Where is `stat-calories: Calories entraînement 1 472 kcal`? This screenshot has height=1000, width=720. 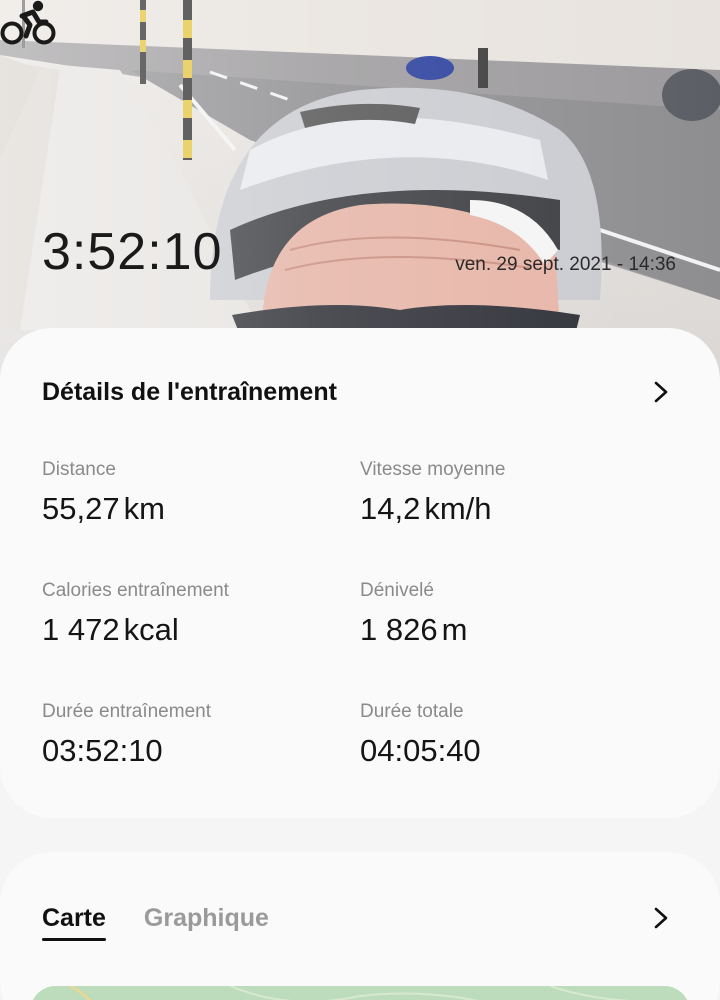 stat-calories: Calories entraînement 1 472 kcal is located at coordinates (135, 614).